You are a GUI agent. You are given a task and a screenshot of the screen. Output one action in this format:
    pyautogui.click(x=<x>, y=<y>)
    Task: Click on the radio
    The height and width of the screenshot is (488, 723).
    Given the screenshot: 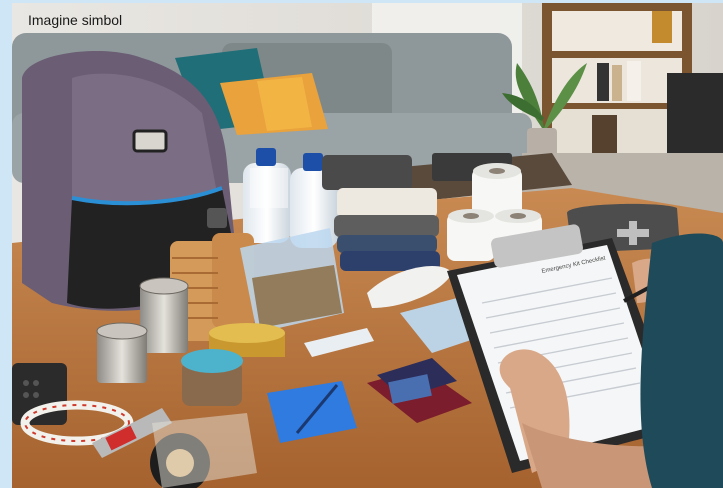 What is the action you would take?
    pyautogui.click(x=39, y=394)
    